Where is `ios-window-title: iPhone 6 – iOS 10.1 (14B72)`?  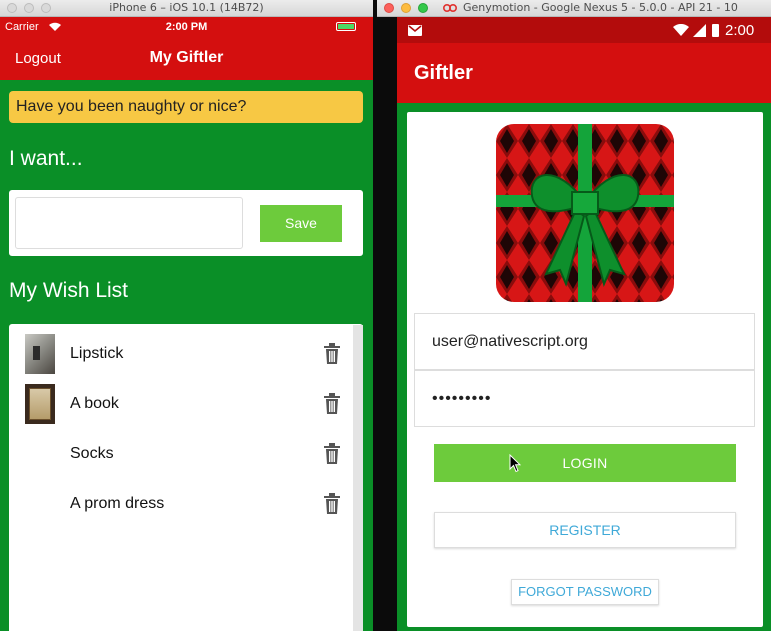 ios-window-title: iPhone 6 – iOS 10.1 (14B72) is located at coordinates (186, 7).